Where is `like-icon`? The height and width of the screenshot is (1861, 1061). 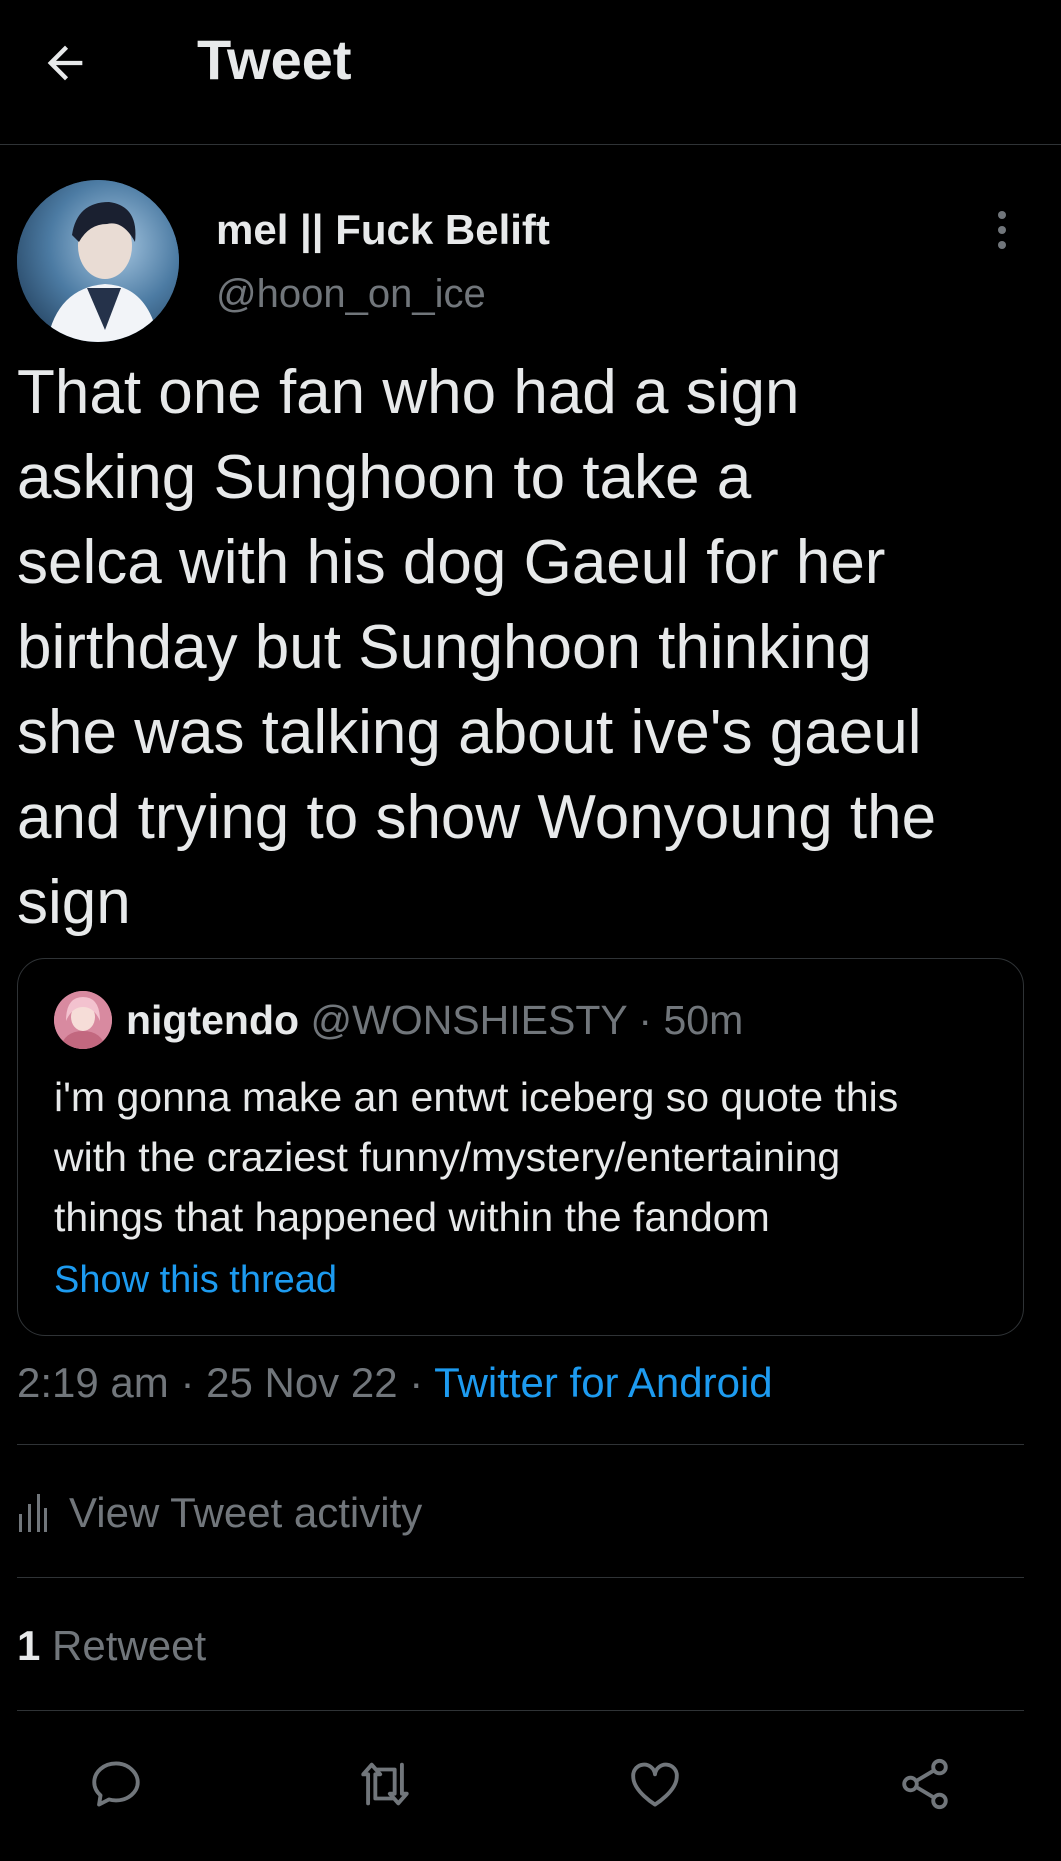
like-icon is located at coordinates (655, 1784).